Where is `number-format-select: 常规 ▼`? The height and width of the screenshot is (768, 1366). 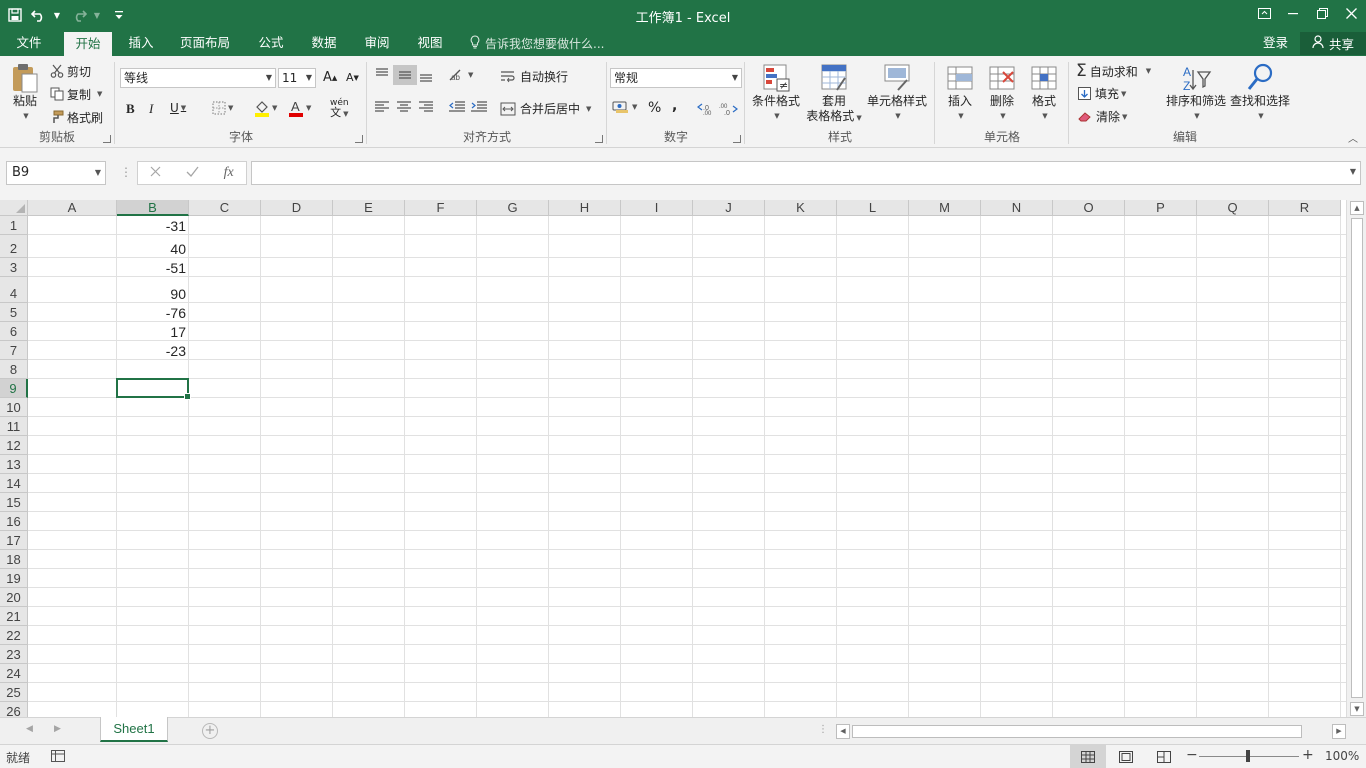
number-format-select: 常规 ▼ is located at coordinates (676, 78).